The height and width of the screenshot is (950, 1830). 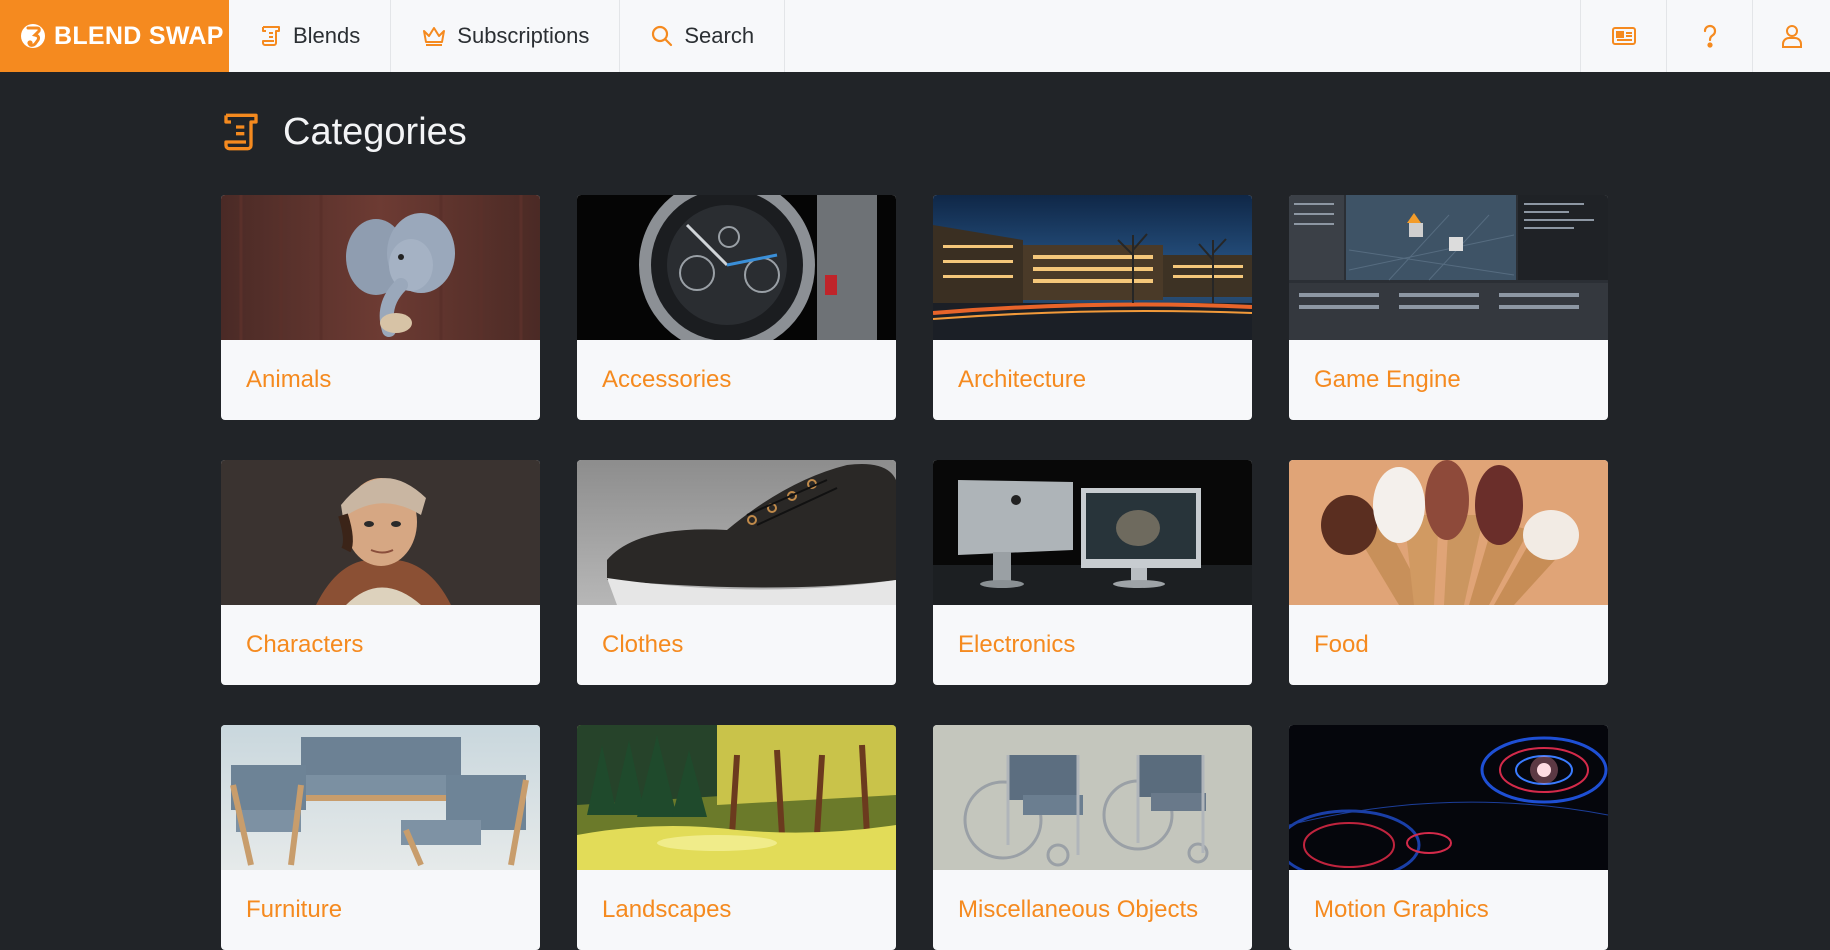 I want to click on nav-search-label: Search, so click(x=719, y=35).